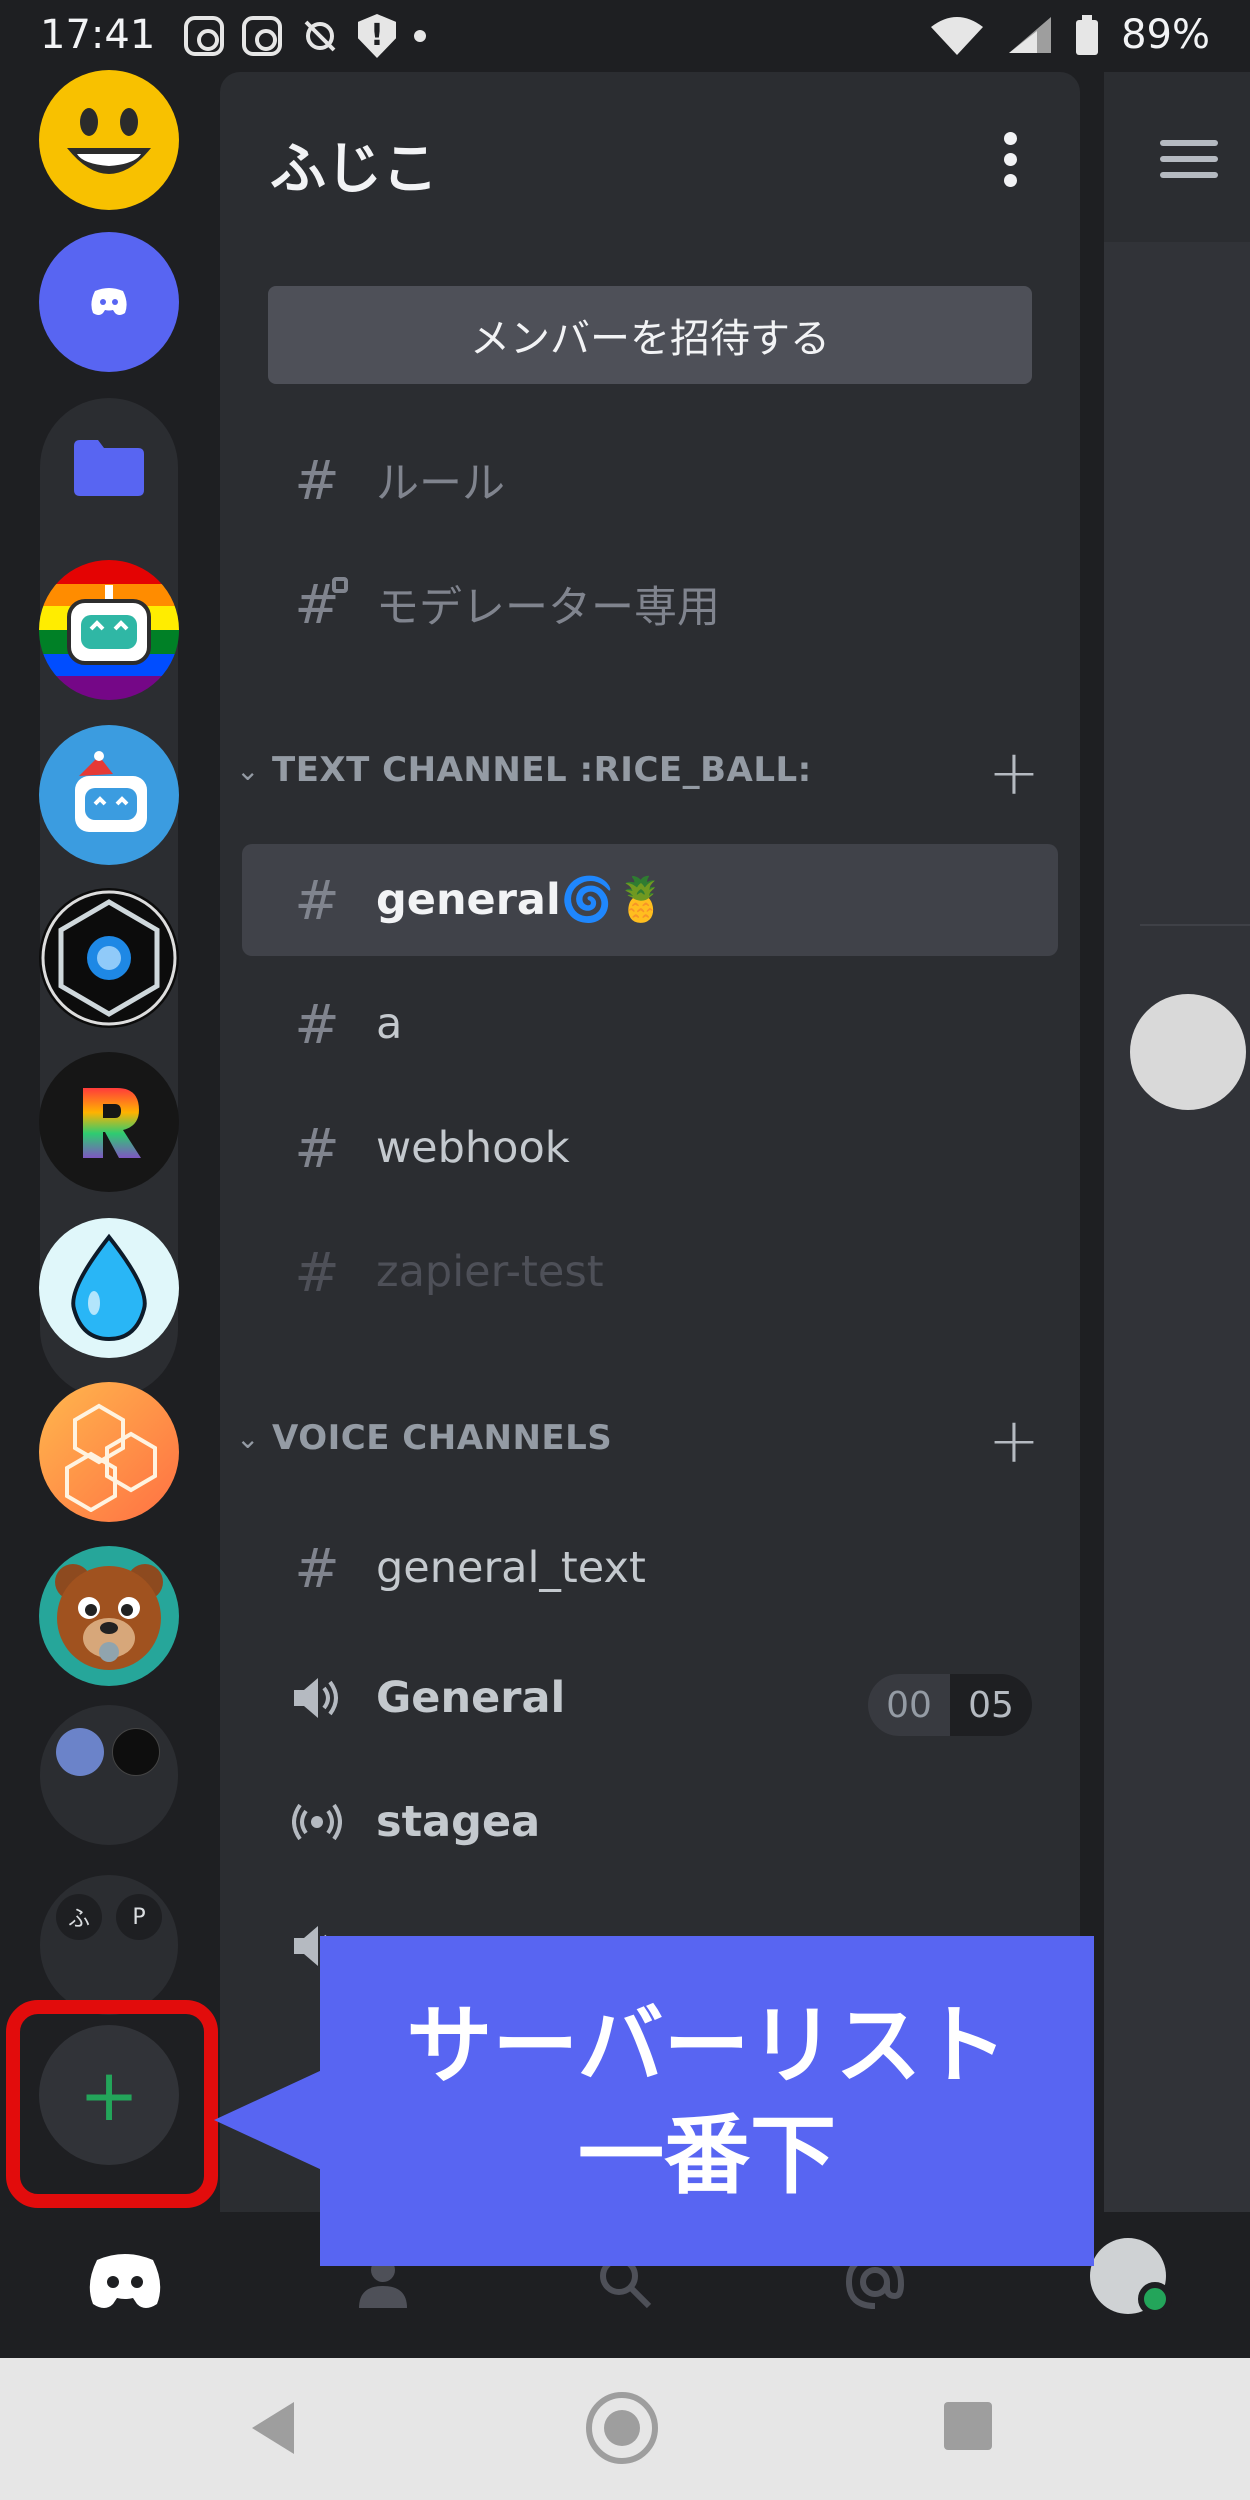 Image resolution: width=1250 pixels, height=2500 pixels. I want to click on mute-icon, so click(320, 36).